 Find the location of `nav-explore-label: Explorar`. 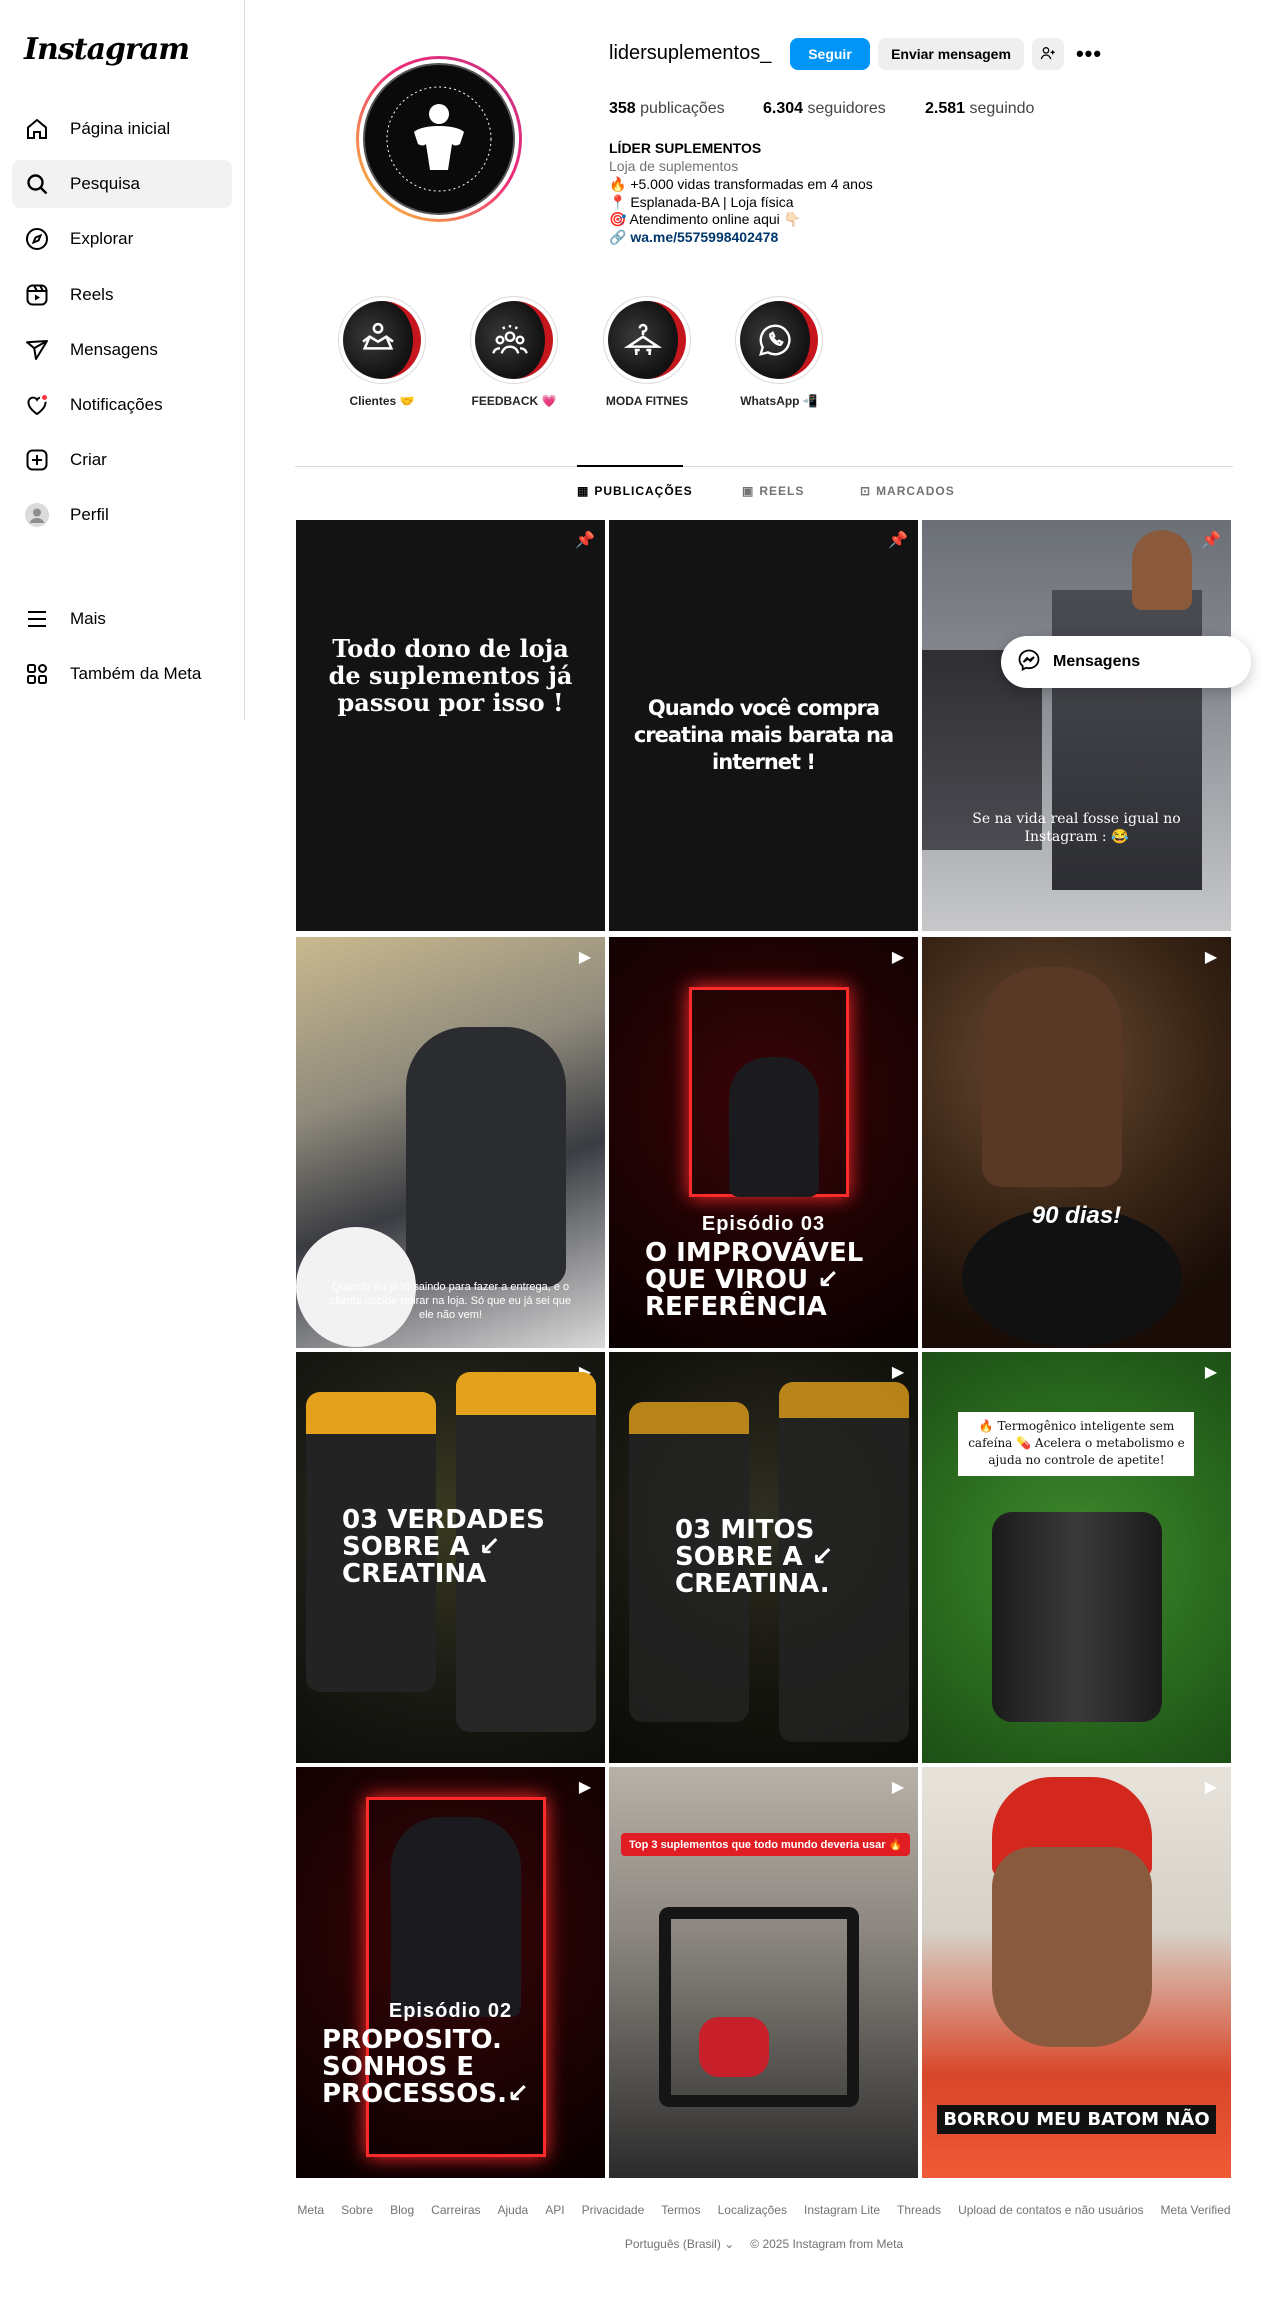

nav-explore-label: Explorar is located at coordinates (102, 238).